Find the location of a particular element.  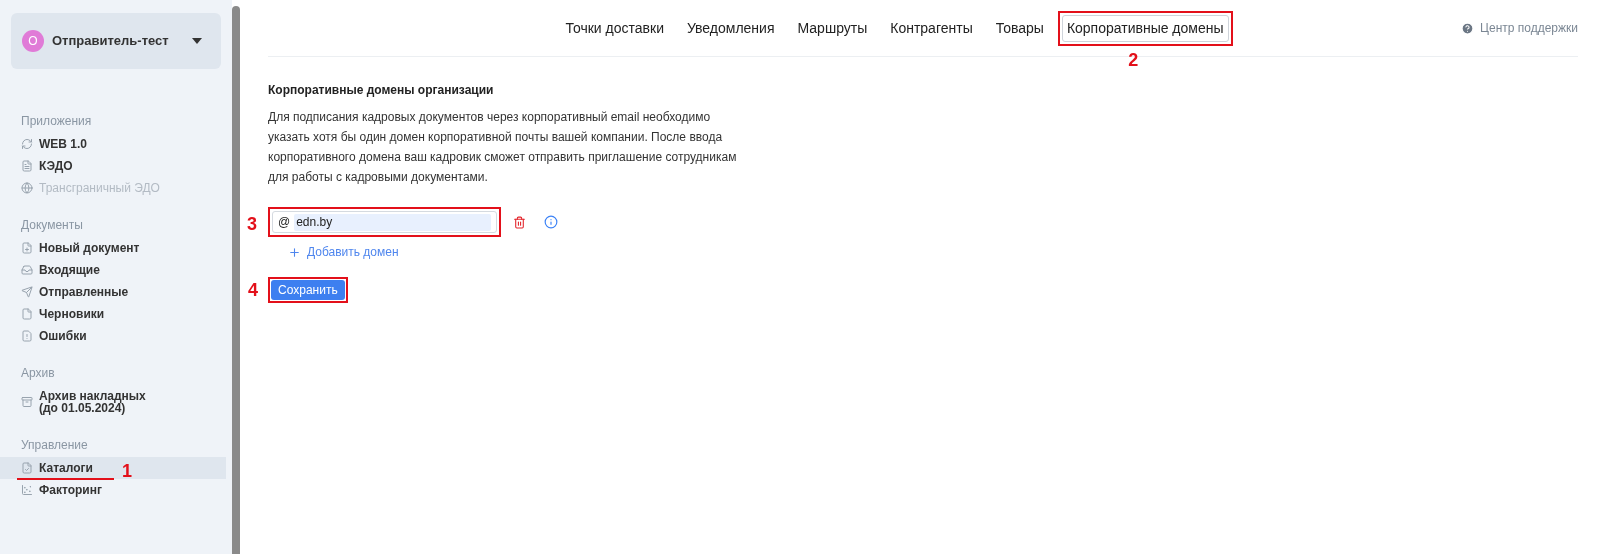

sidebar-item: Новый документ is located at coordinates (113, 248).